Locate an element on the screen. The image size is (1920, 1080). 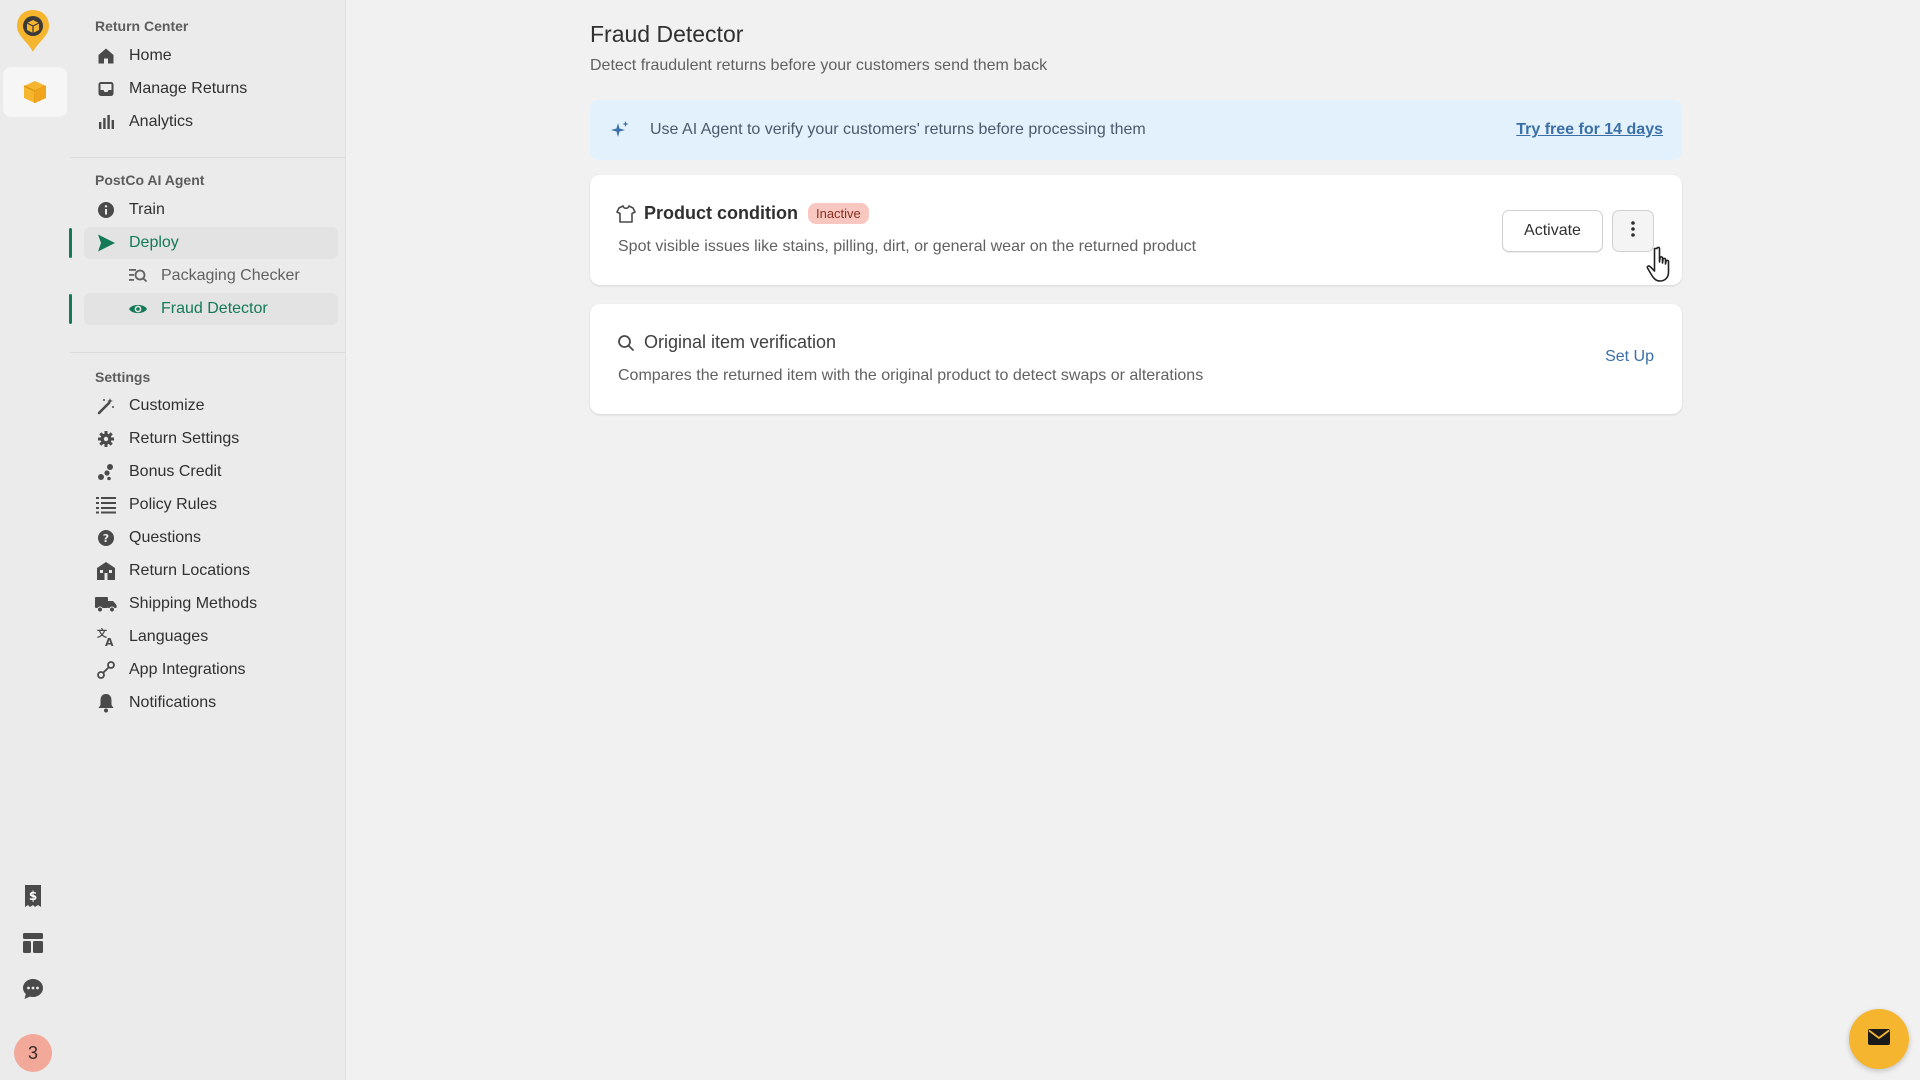
sidebar-item-label: Policy Rules is located at coordinates (173, 504).